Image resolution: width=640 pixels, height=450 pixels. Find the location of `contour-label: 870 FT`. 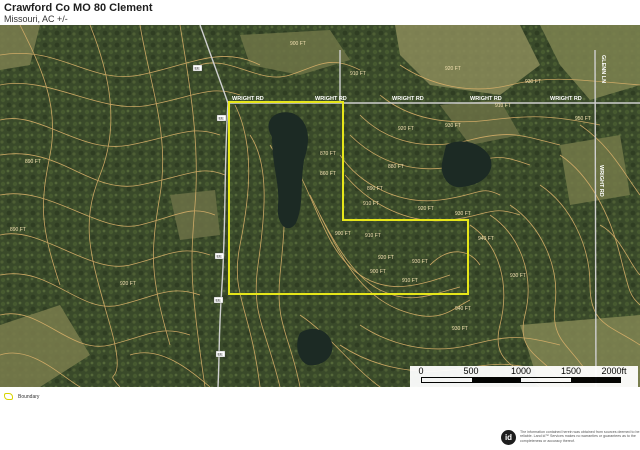

contour-label: 870 FT is located at coordinates (328, 154).